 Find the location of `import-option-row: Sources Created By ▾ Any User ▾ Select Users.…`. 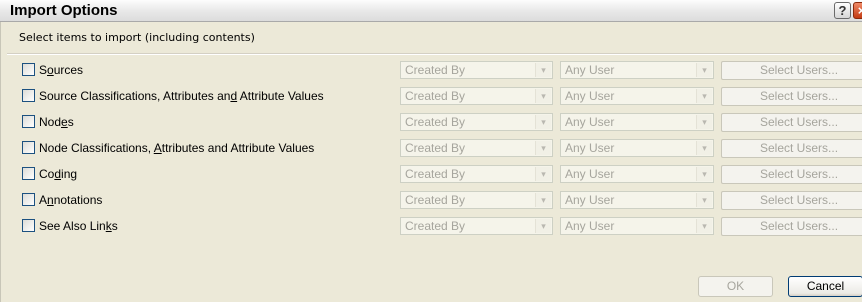

import-option-row: Sources Created By ▾ Any User ▾ Select Users.… is located at coordinates (431, 70).